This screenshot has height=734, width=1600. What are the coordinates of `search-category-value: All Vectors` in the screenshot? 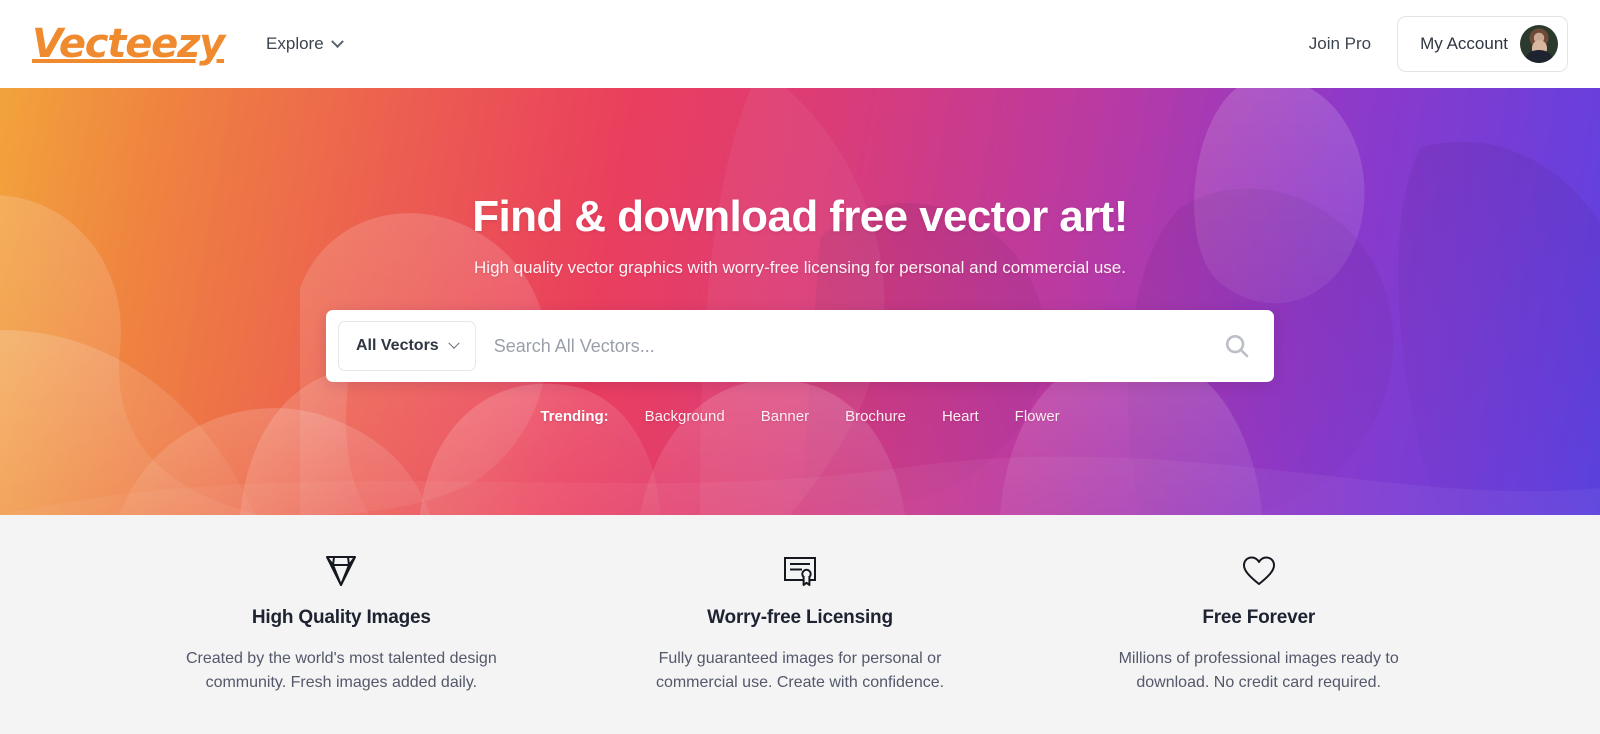 It's located at (397, 345).